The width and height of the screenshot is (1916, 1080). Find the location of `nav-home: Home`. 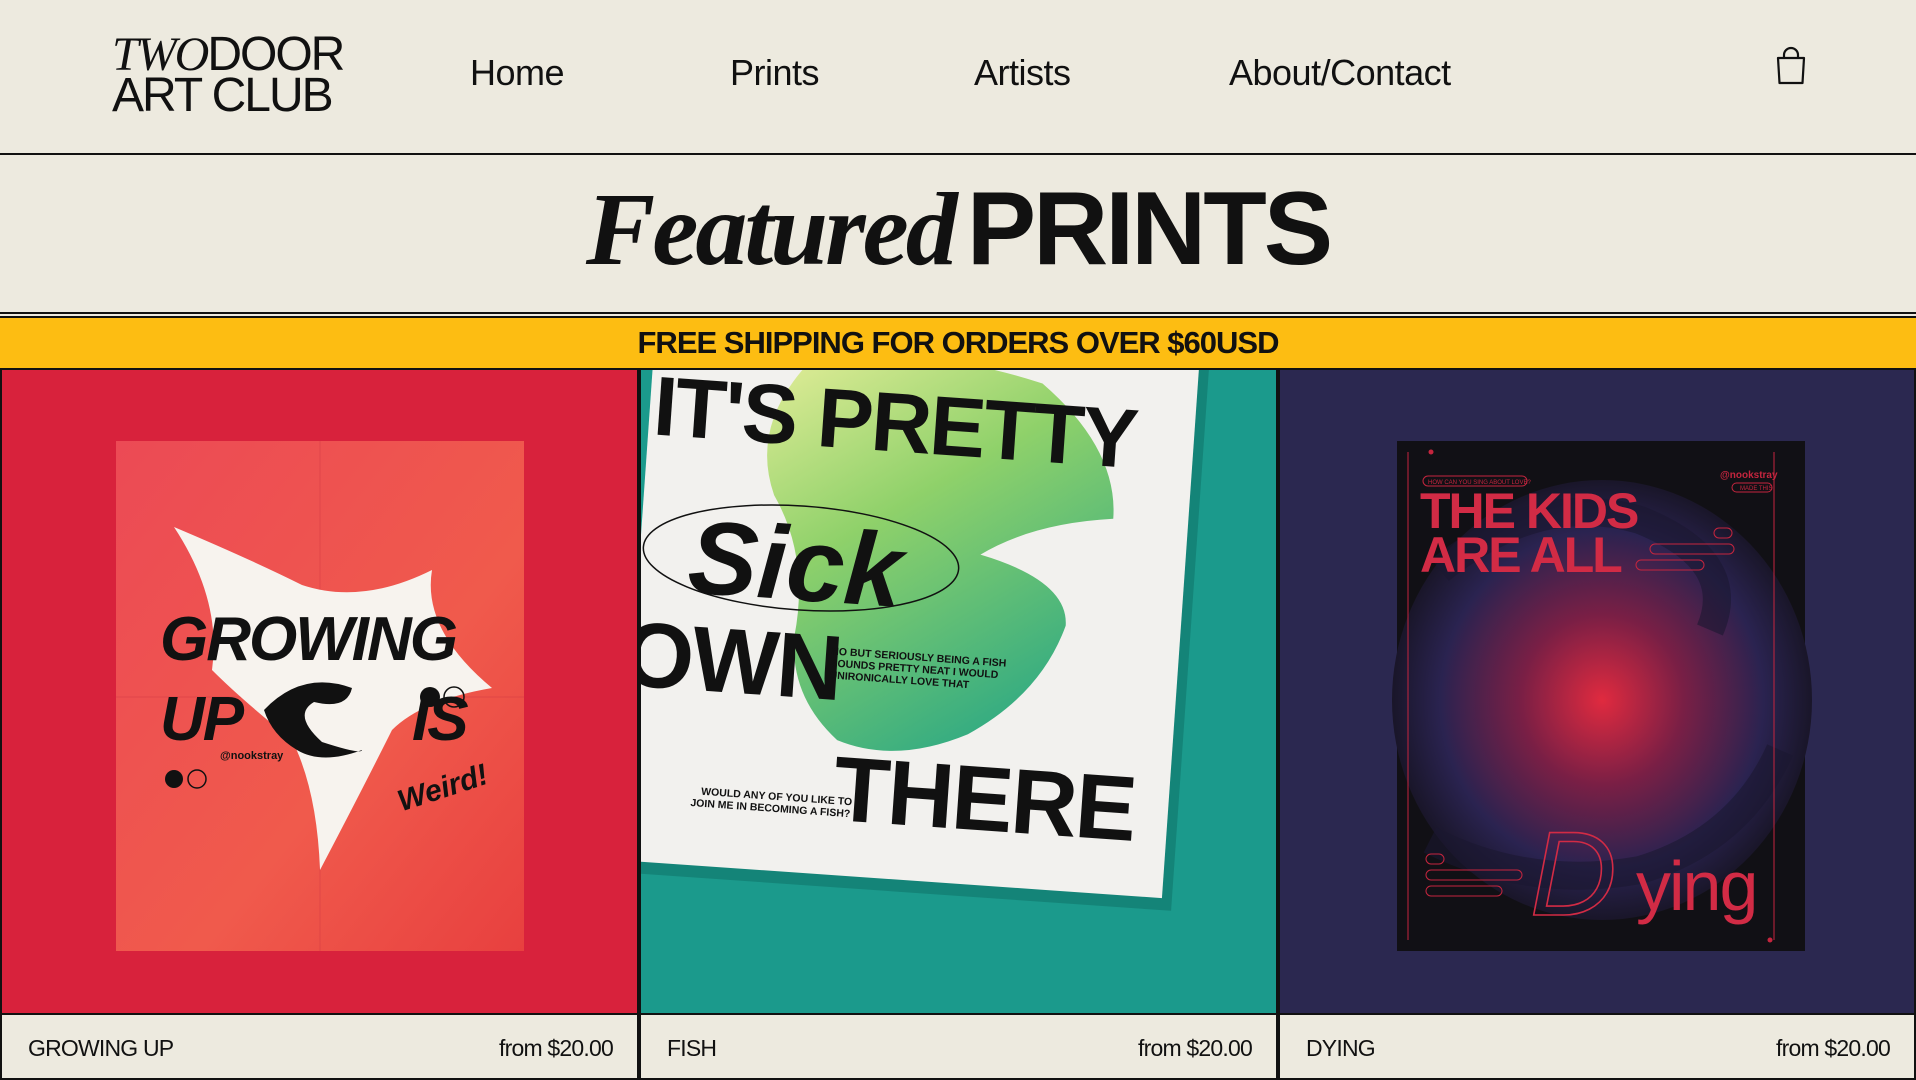

nav-home: Home is located at coordinates (517, 73).